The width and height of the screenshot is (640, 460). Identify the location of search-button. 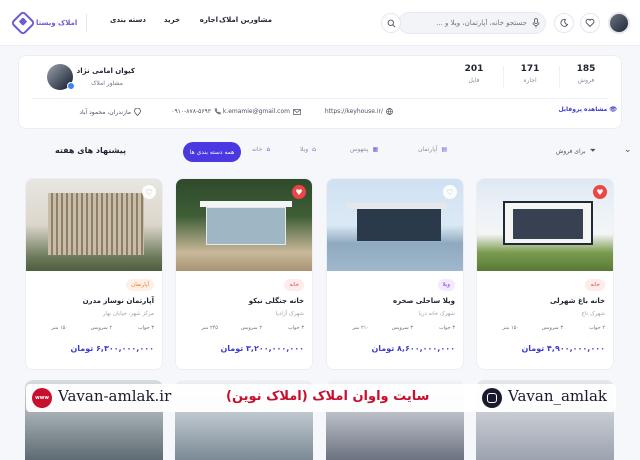
(391, 23).